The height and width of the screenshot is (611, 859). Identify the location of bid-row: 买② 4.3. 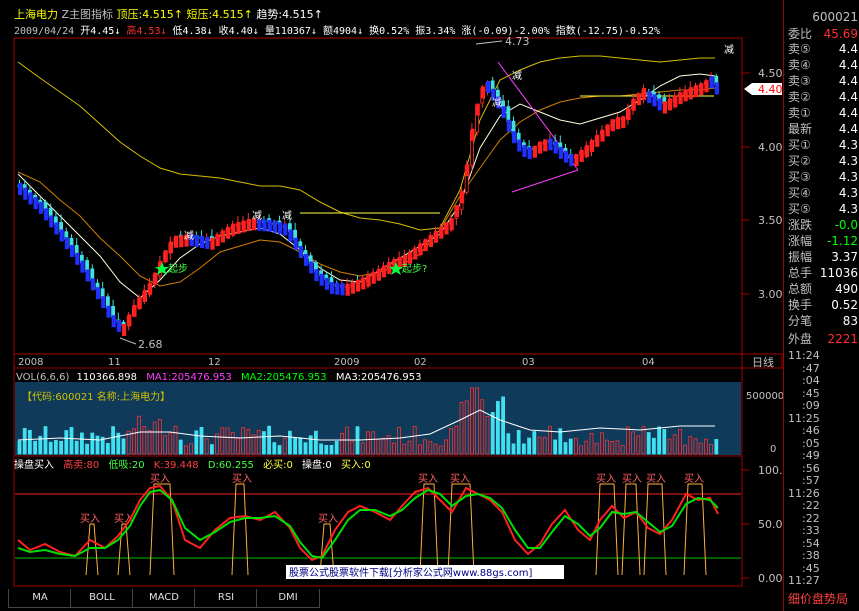
(823, 161).